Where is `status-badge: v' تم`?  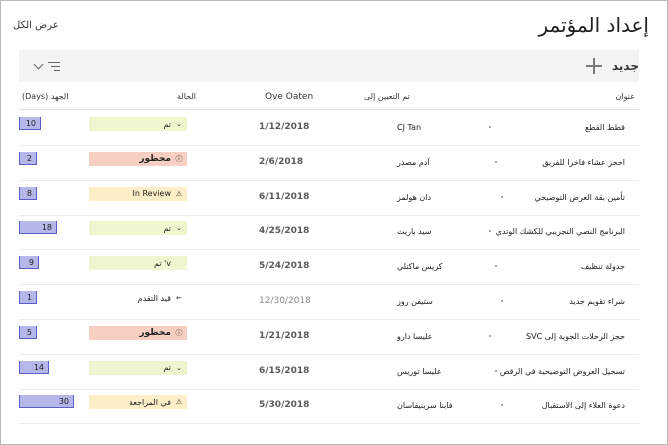
status-badge: v' تم is located at coordinates (138, 263).